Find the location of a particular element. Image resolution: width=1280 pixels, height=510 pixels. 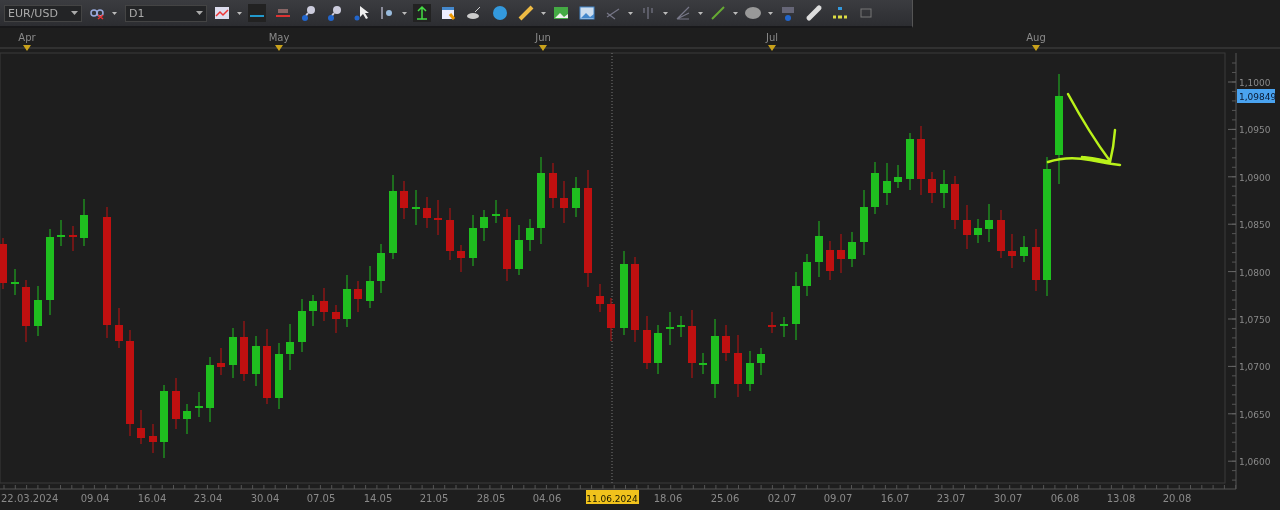

price-label: 1,0600 is located at coordinates (1255, 462).